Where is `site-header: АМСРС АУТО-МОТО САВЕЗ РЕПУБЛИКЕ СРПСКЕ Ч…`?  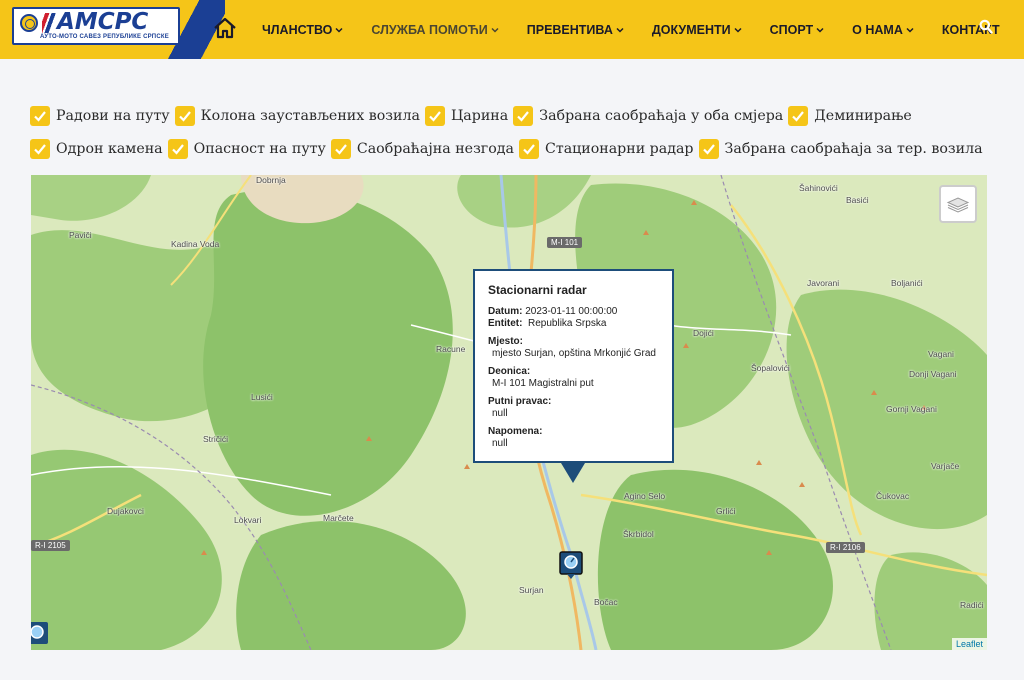
site-header: АМСРС АУТО-МОТО САВЕЗ РЕПУБЛИКЕ СРПСКЕ Ч… is located at coordinates (512, 29).